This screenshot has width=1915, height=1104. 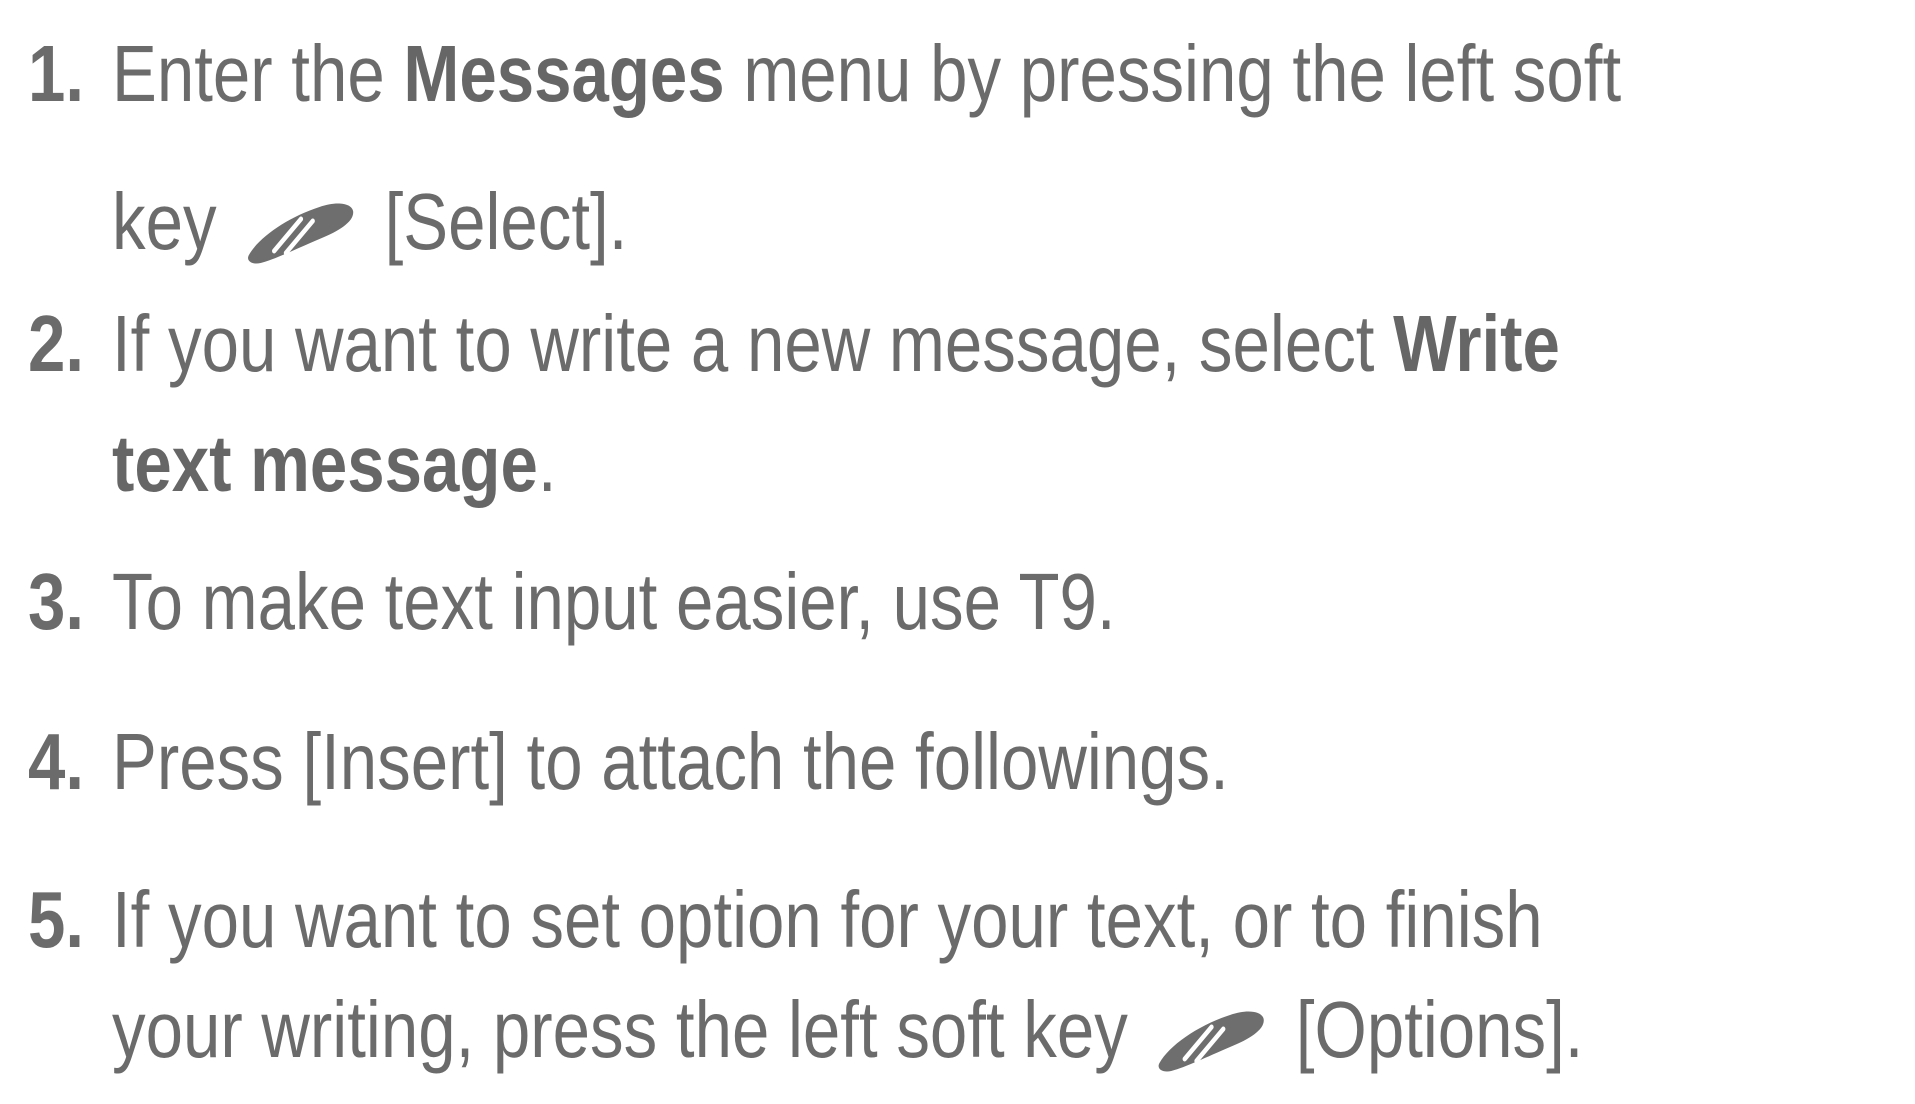 What do you see at coordinates (56, 919) in the screenshot?
I see `step-number: 5.` at bounding box center [56, 919].